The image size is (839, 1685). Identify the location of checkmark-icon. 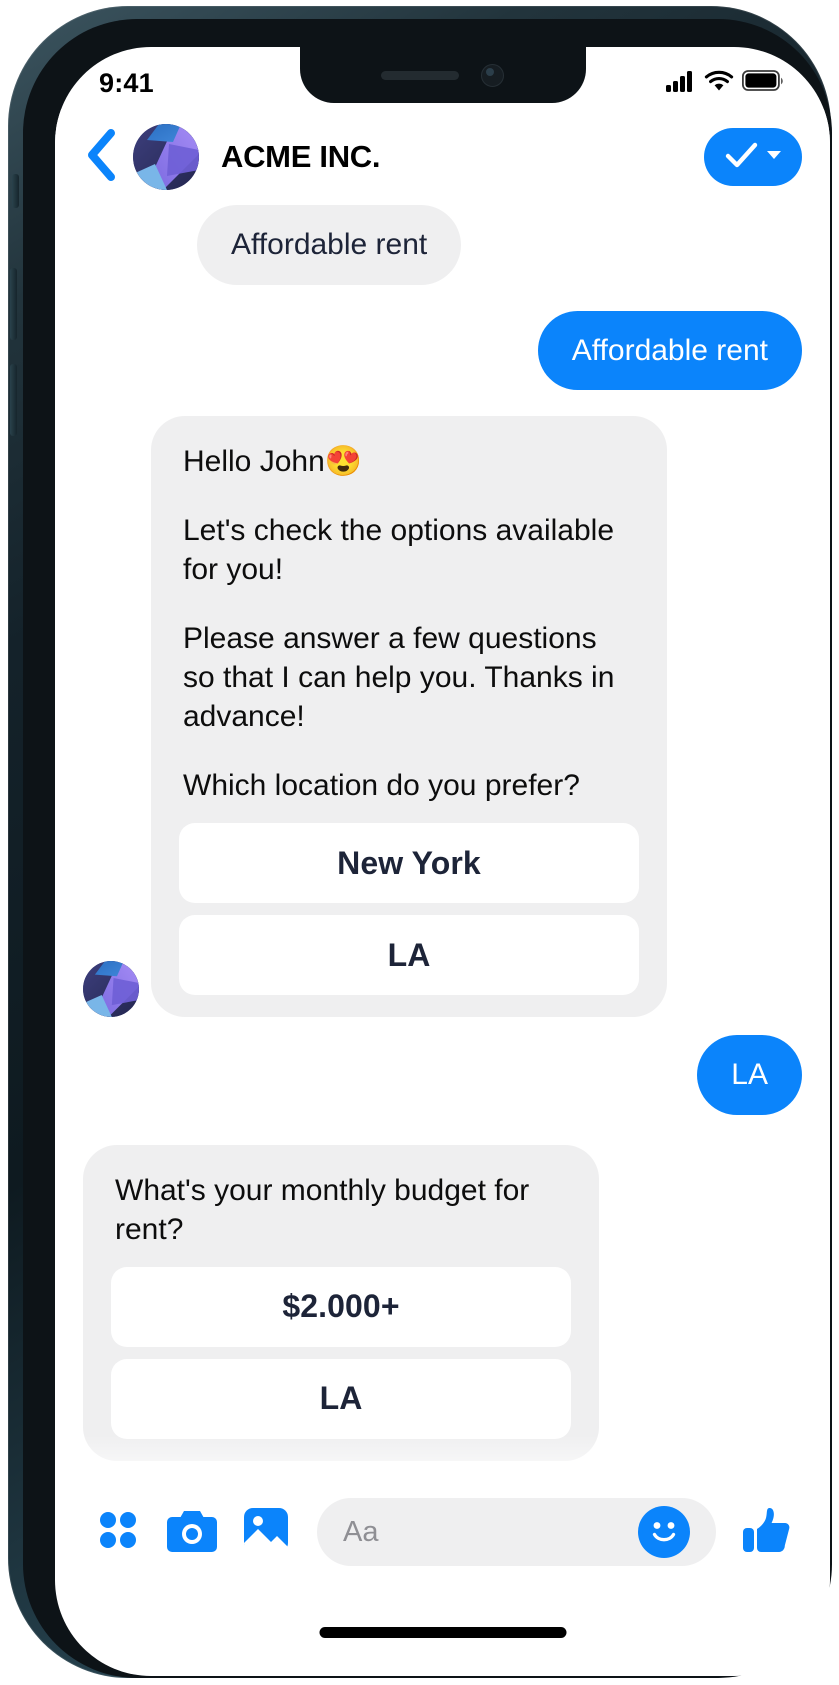
(743, 157).